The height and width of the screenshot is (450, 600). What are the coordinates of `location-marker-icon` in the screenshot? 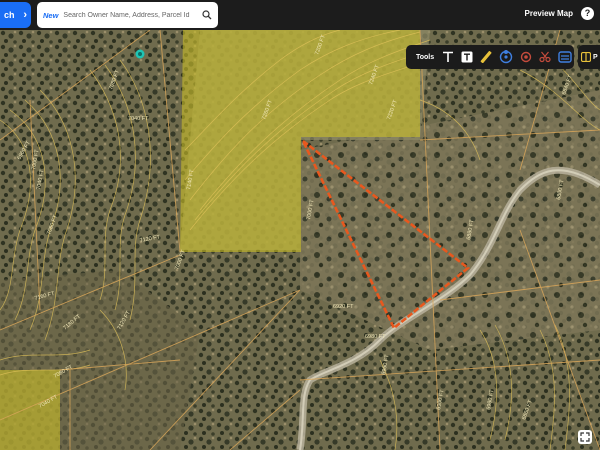 It's located at (140, 54).